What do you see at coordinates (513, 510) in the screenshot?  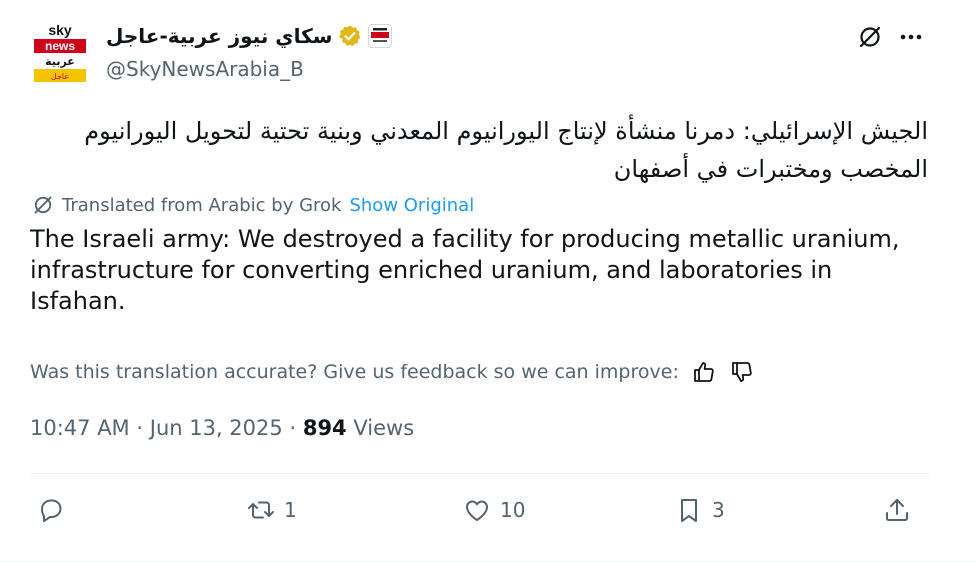 I see `like-count: 10` at bounding box center [513, 510].